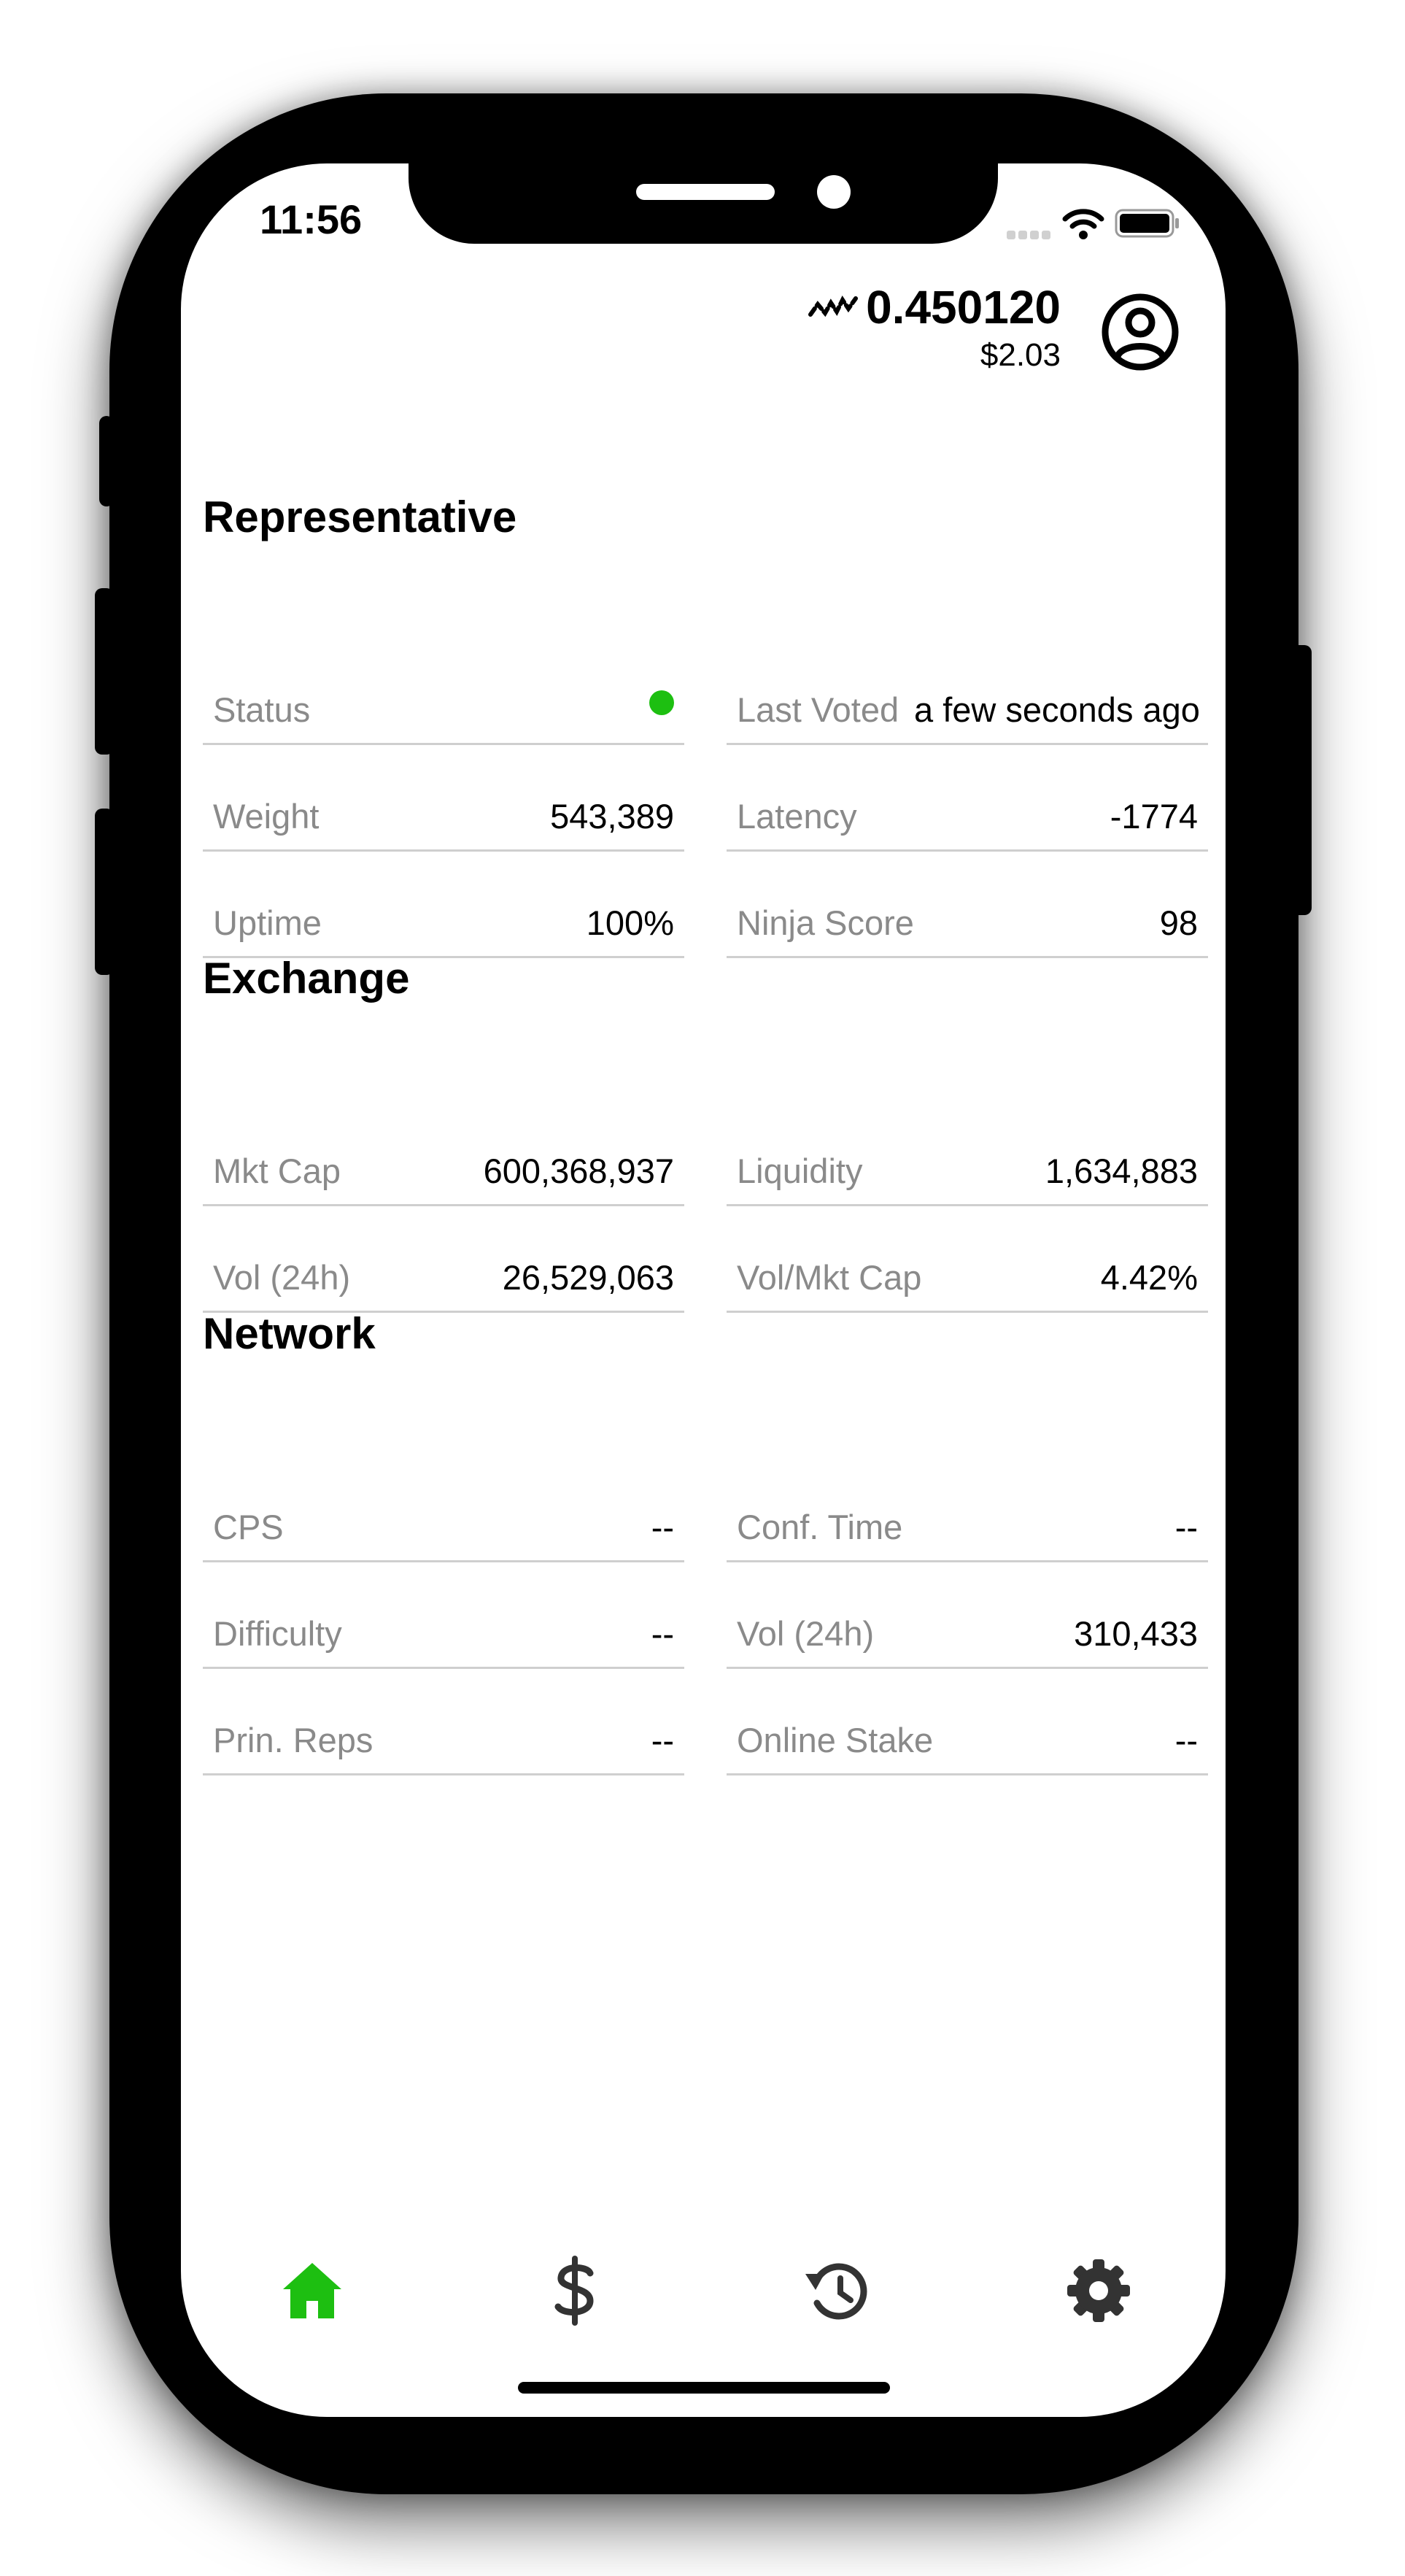 This screenshot has width=1405, height=2576. I want to click on stat-label: Prin. Reps, so click(293, 1740).